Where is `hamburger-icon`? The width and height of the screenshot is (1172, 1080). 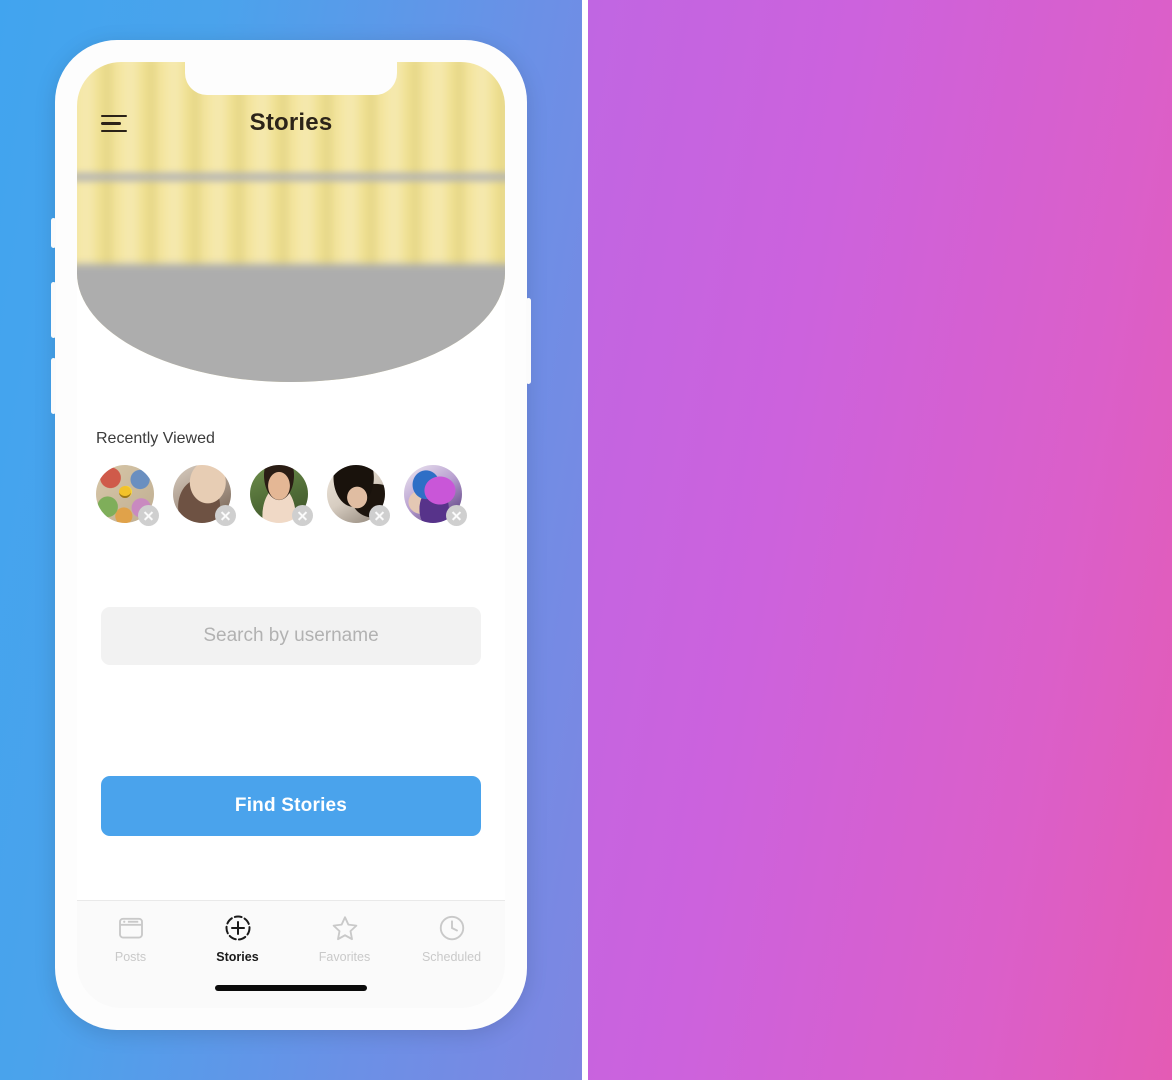
hamburger-icon is located at coordinates (114, 124).